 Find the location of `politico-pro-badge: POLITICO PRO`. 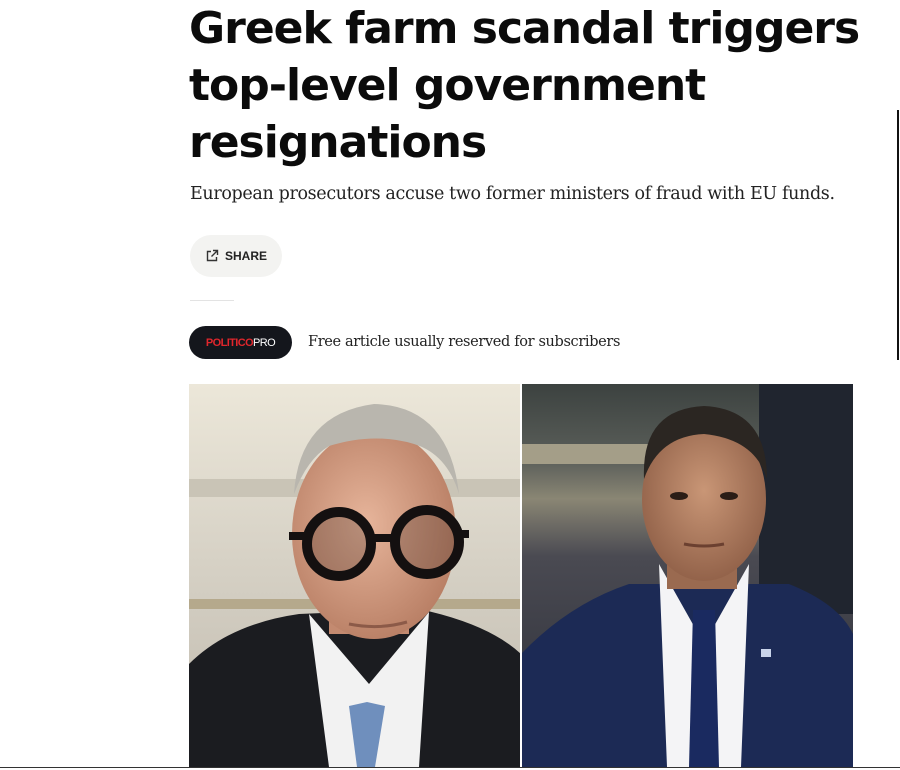

politico-pro-badge: POLITICO PRO is located at coordinates (240, 342).